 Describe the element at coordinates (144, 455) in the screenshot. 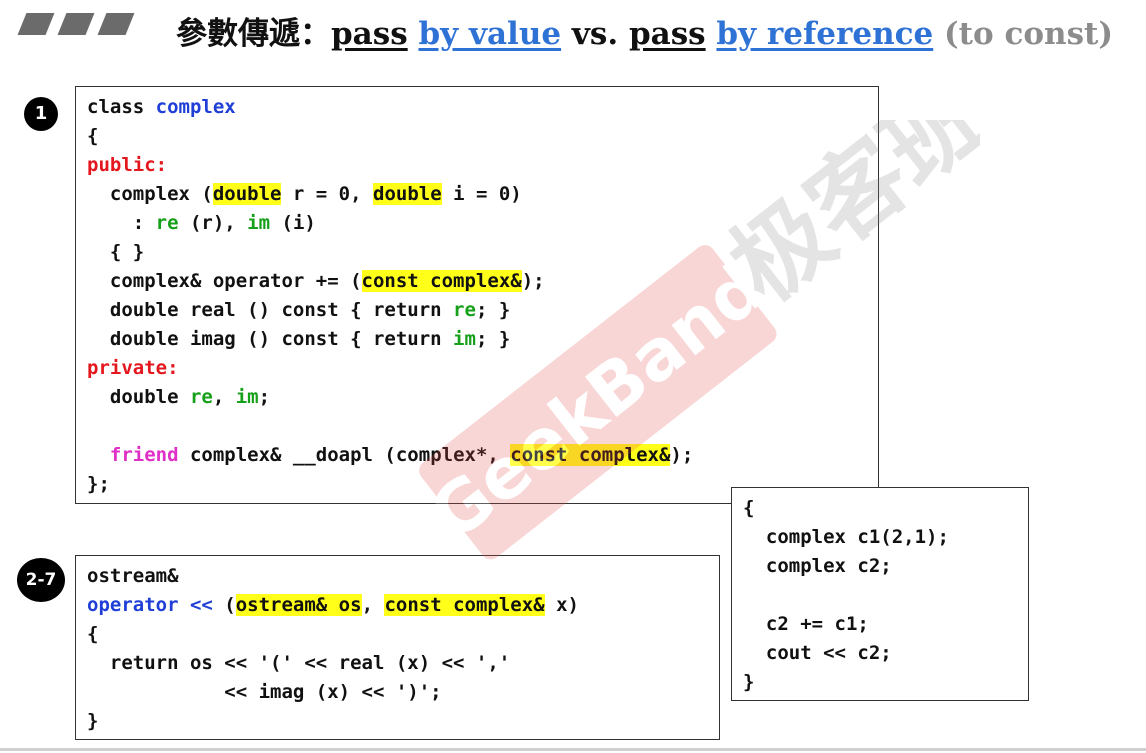

I see `code-token: friend` at that location.